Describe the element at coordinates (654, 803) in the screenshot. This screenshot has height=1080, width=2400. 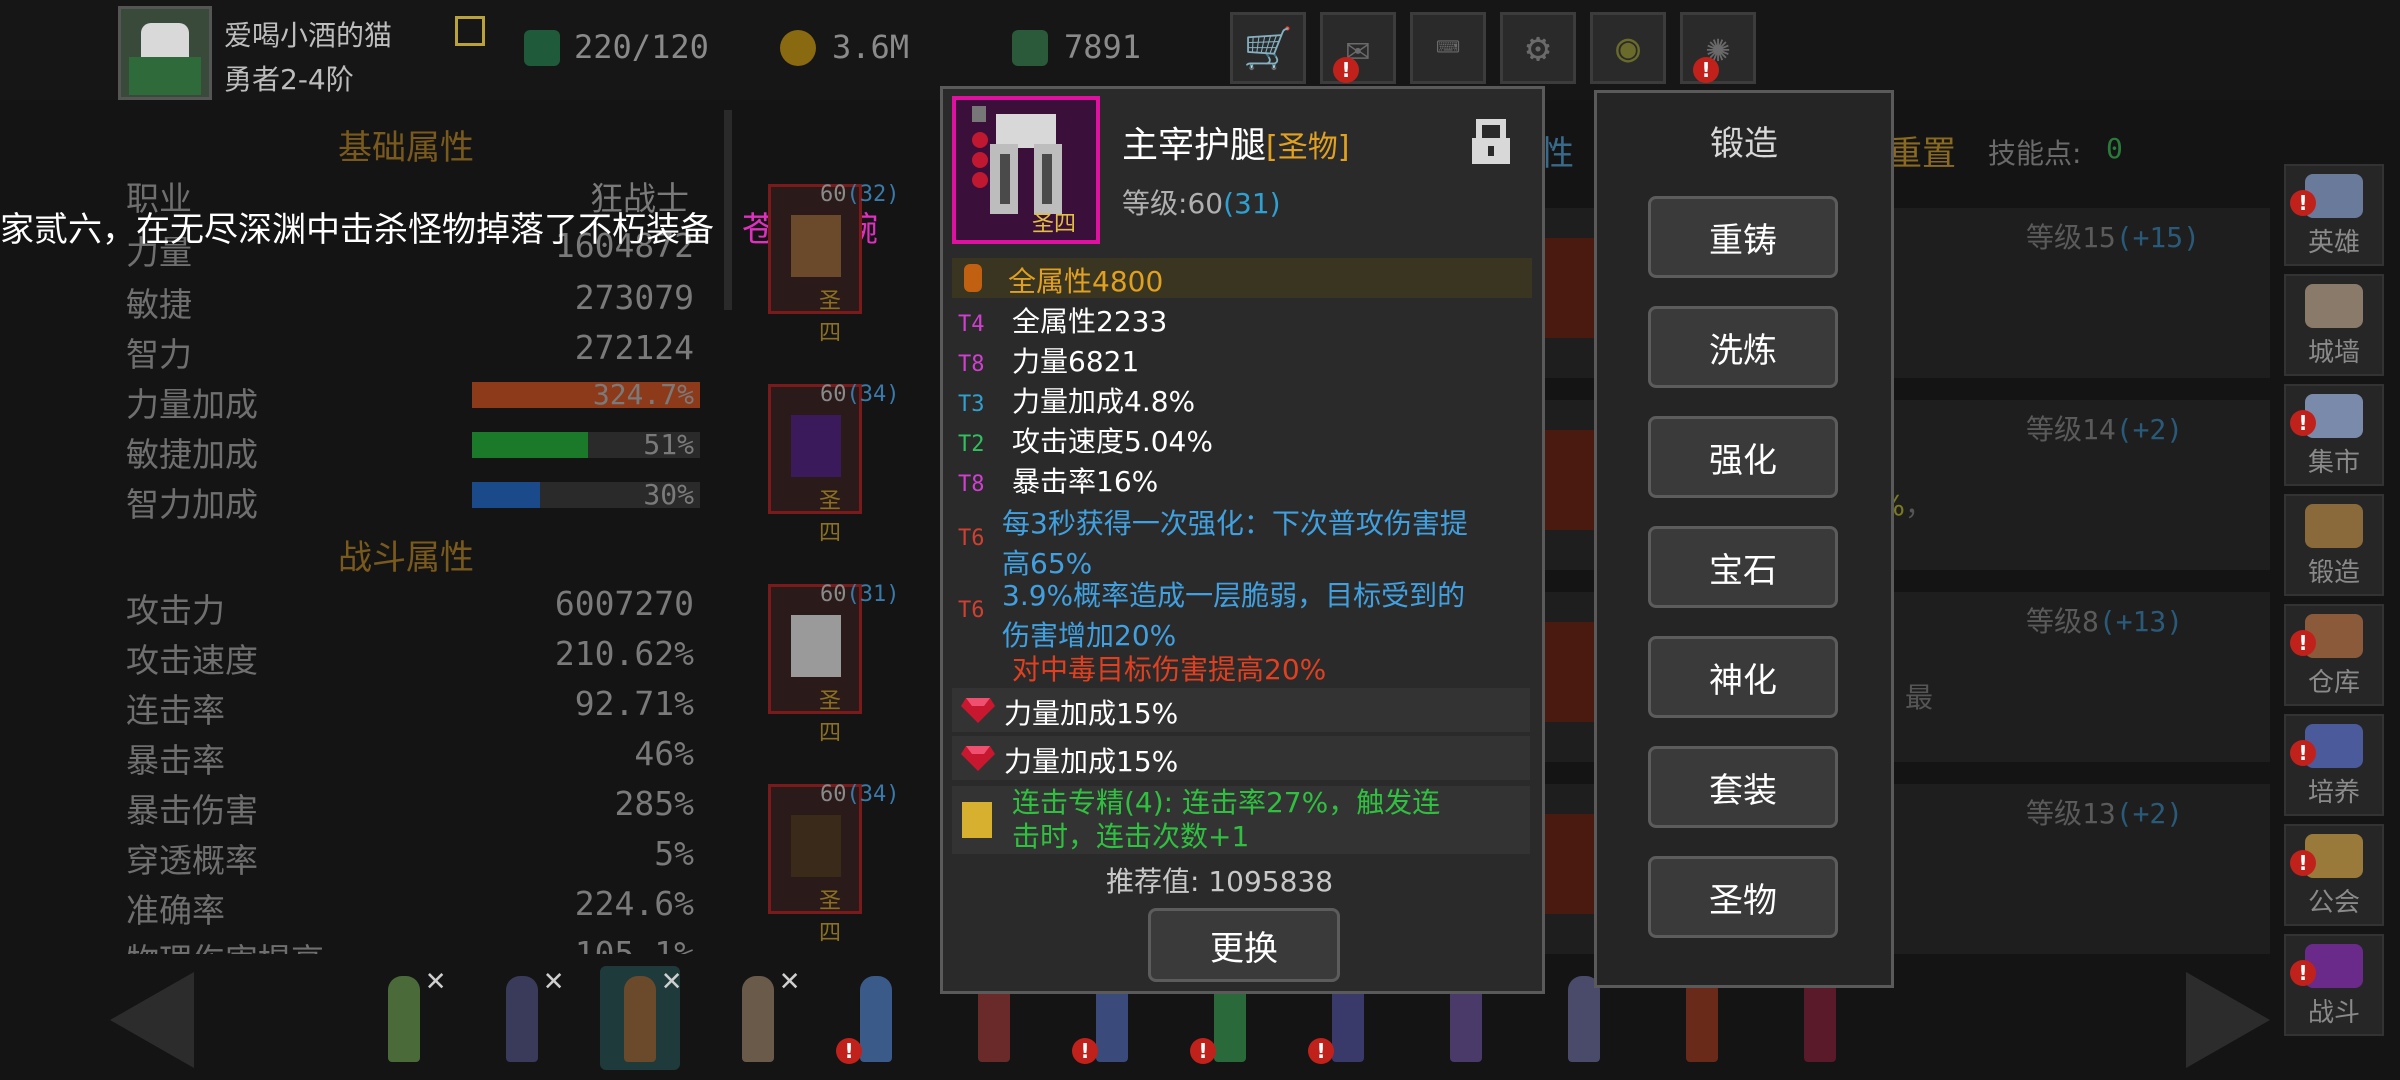
I see `combat-stat-value: 285%` at that location.